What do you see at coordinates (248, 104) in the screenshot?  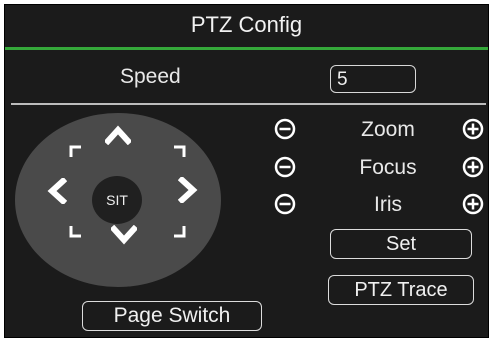 I see `divider` at bounding box center [248, 104].